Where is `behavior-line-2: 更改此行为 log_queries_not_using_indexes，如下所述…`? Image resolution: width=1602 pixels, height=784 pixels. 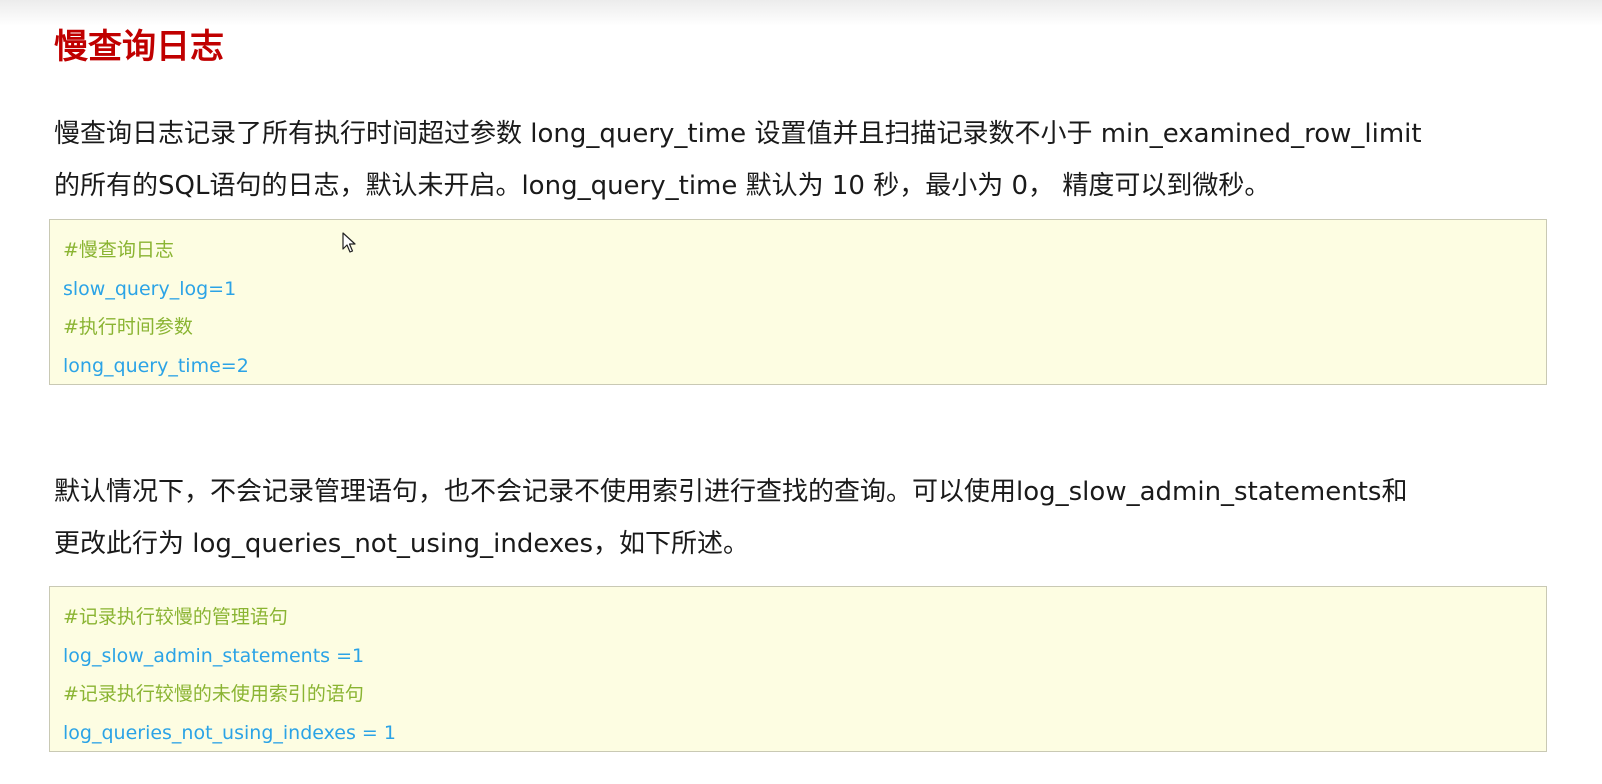 behavior-line-2: 更改此行为 log_queries_not_using_indexes，如下所述… is located at coordinates (402, 544).